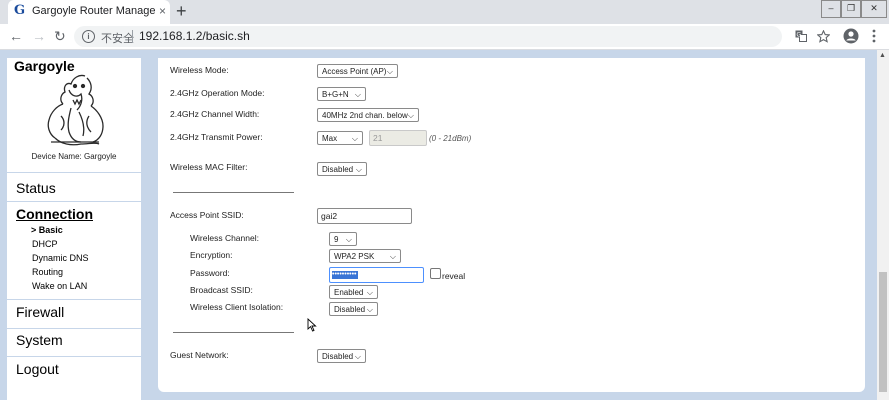  I want to click on client-isolation-value: Disabled, so click(350, 309).